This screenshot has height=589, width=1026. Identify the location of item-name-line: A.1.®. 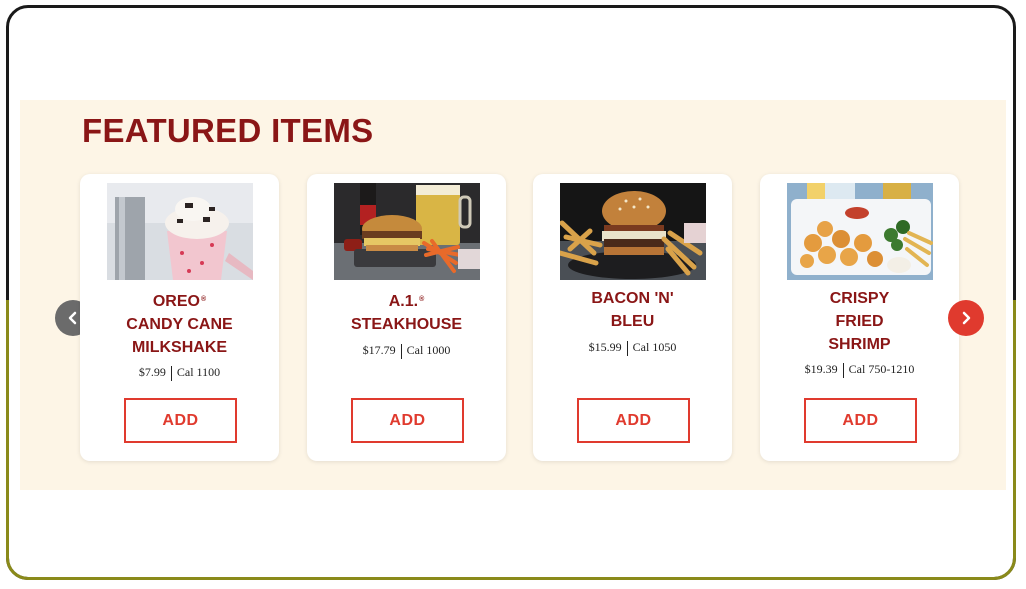
(406, 301).